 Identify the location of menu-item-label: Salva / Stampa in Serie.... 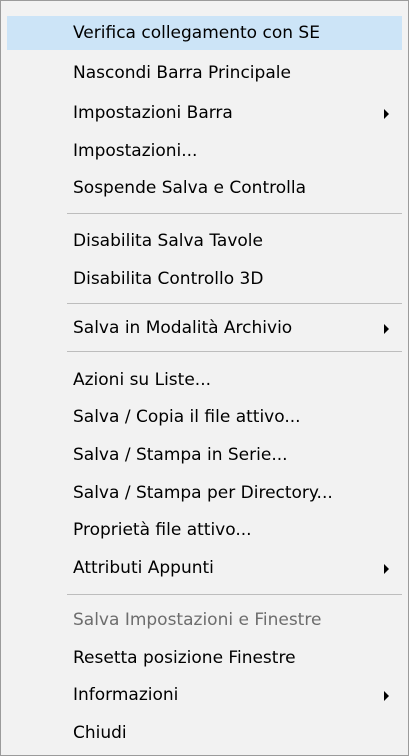
(180, 455).